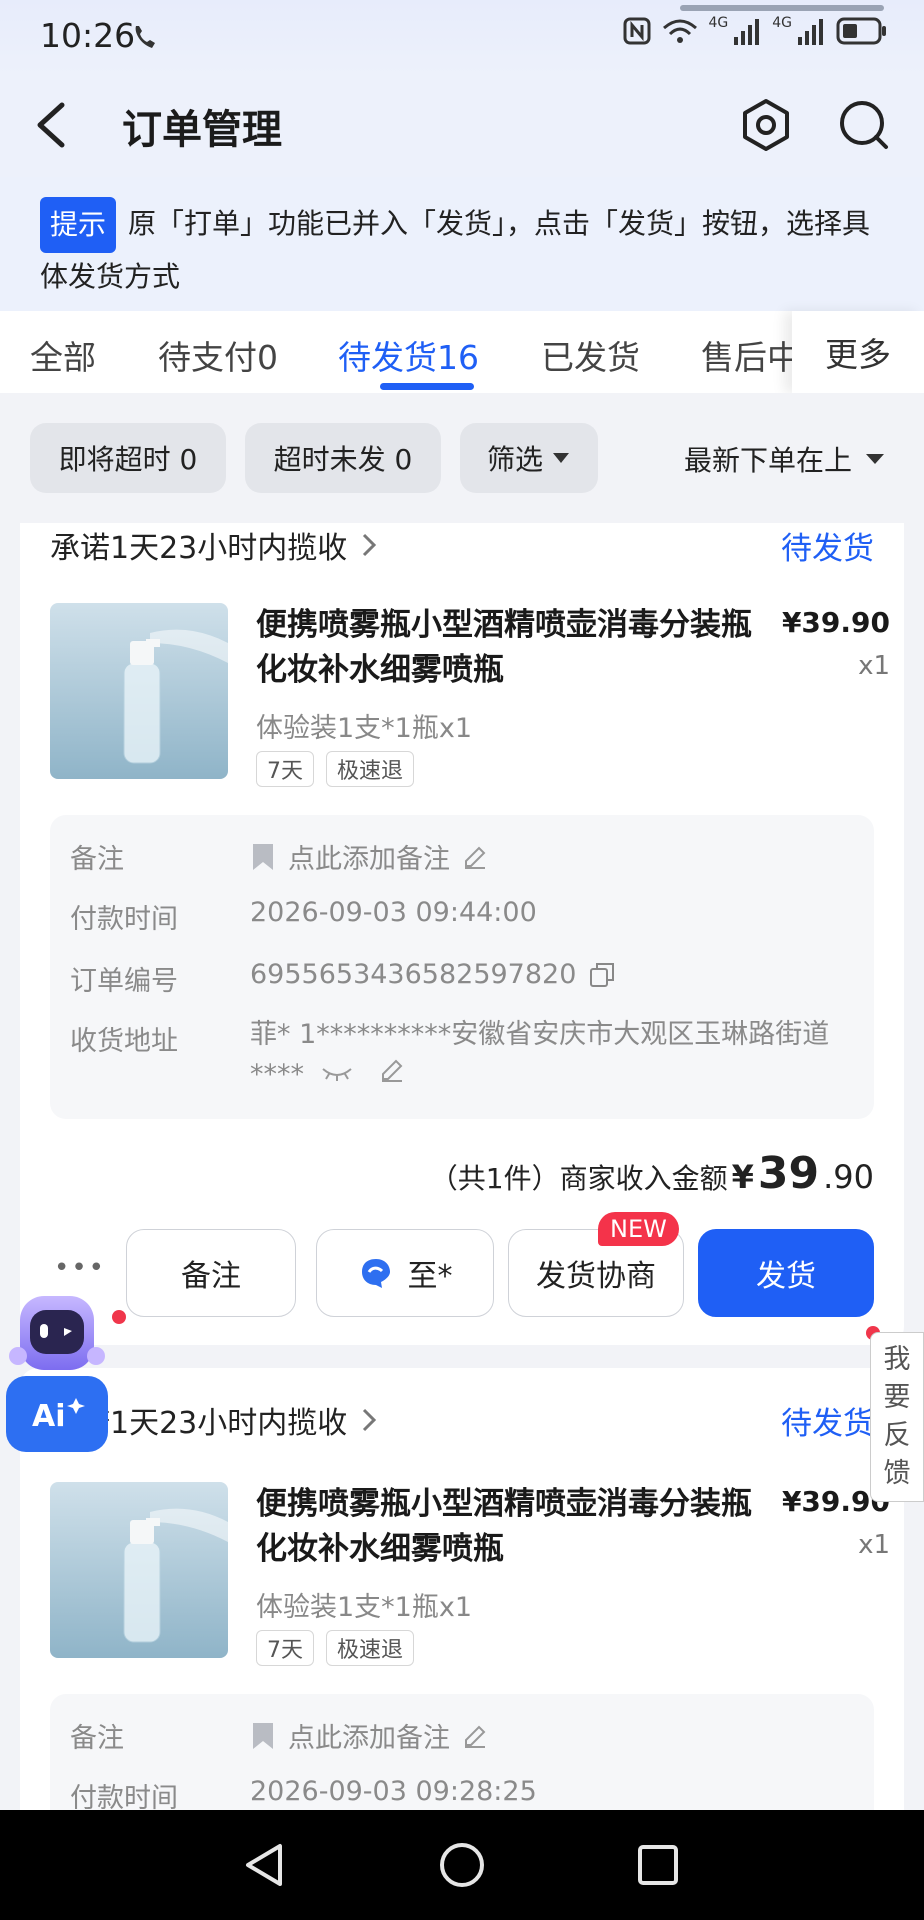 This screenshot has height=1920, width=924. I want to click on status-pill, so click(782, 8).